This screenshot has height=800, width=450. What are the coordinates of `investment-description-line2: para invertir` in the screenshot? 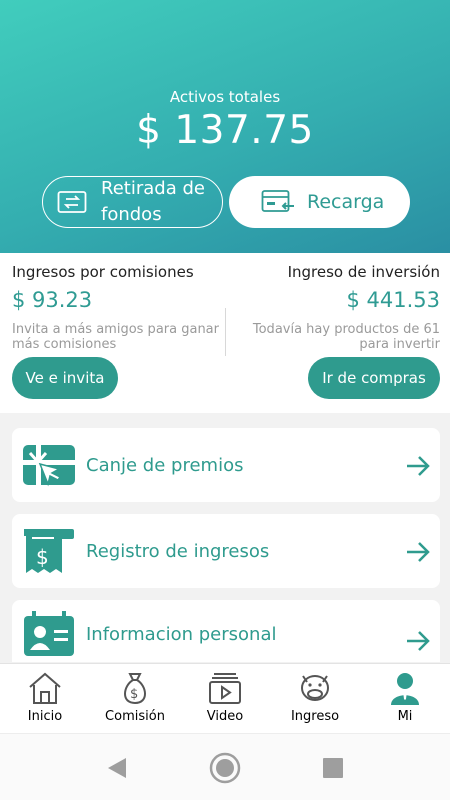 It's located at (399, 344).